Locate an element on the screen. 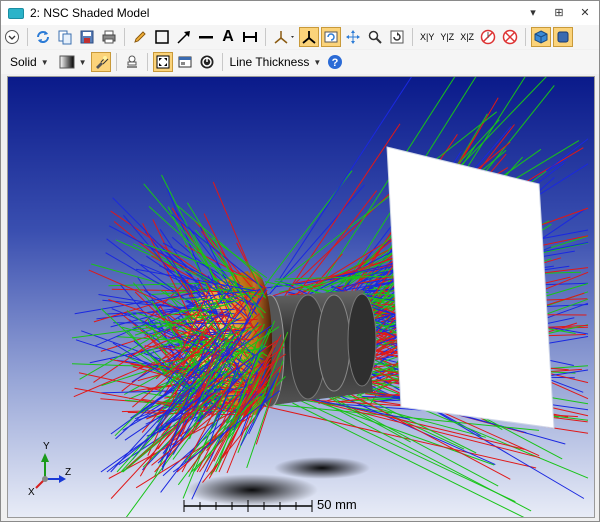 This screenshot has width=600, height=522. render-mode-dropdown: Solid ▼ is located at coordinates (29, 62).